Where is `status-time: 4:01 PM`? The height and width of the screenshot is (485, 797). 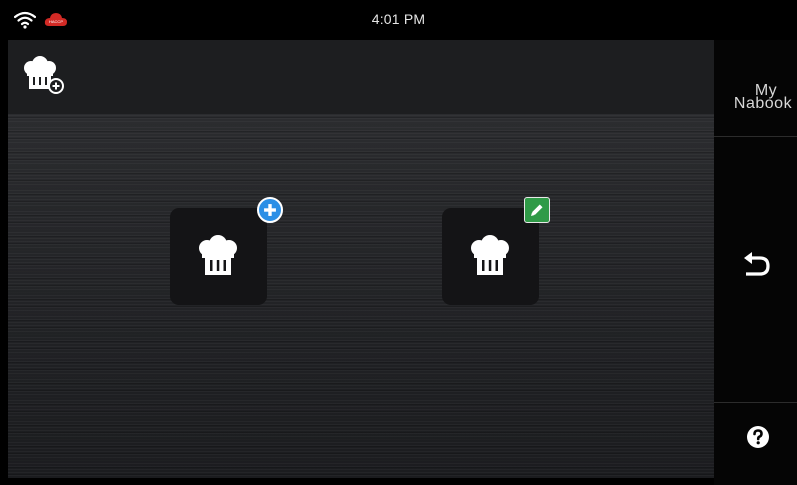
status-time: 4:01 PM is located at coordinates (398, 19).